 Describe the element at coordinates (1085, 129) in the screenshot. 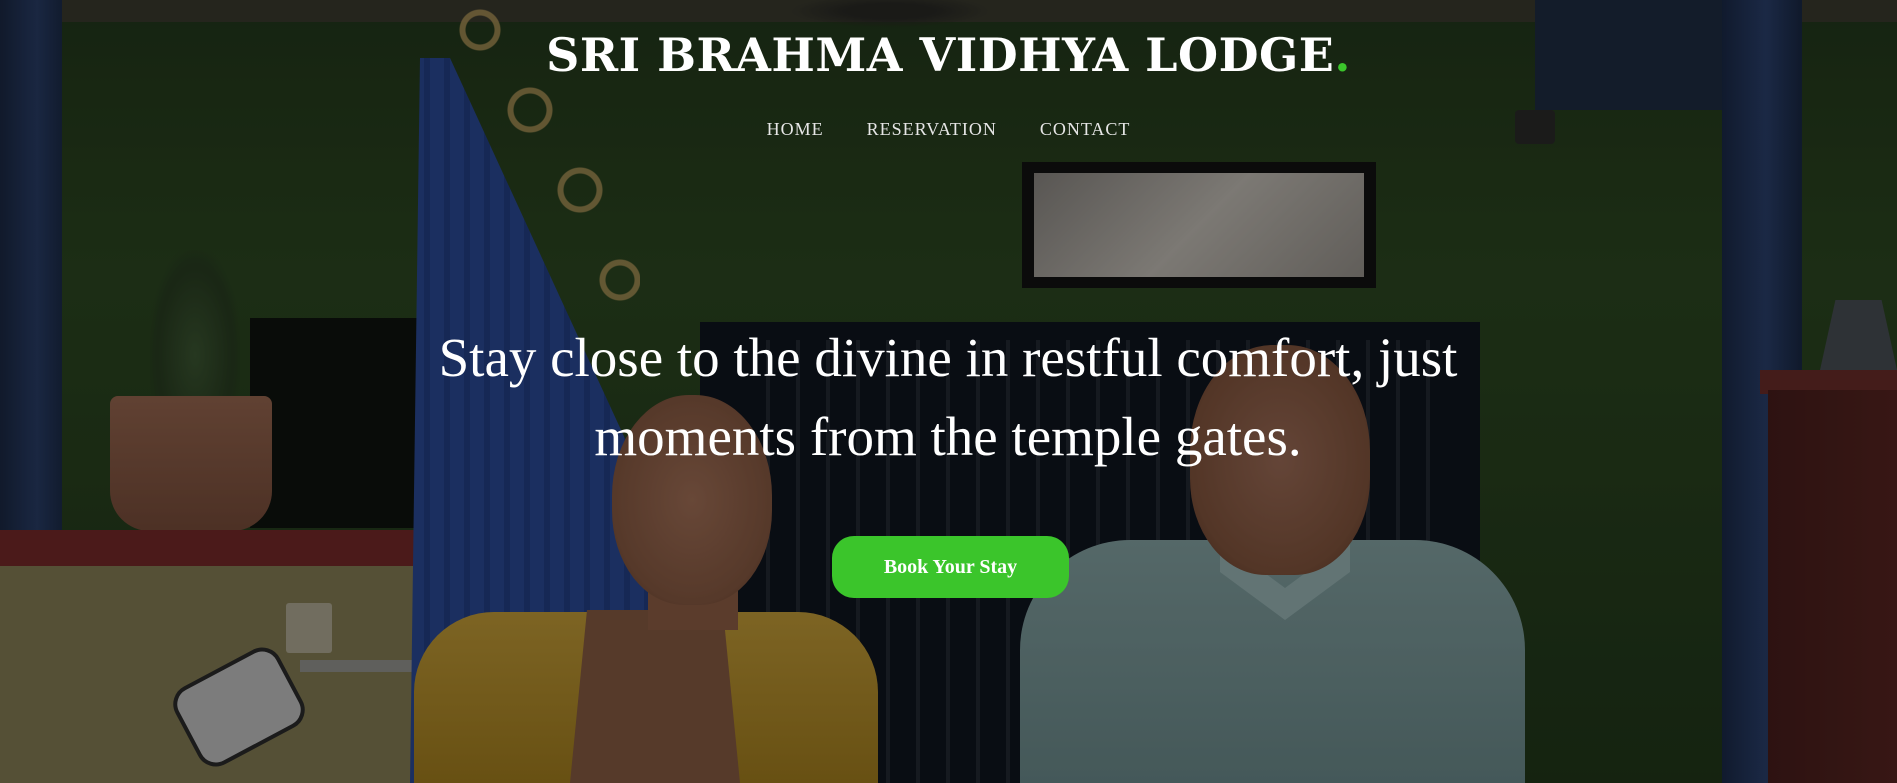

I see `nav-link-contact: CONTACT` at that location.